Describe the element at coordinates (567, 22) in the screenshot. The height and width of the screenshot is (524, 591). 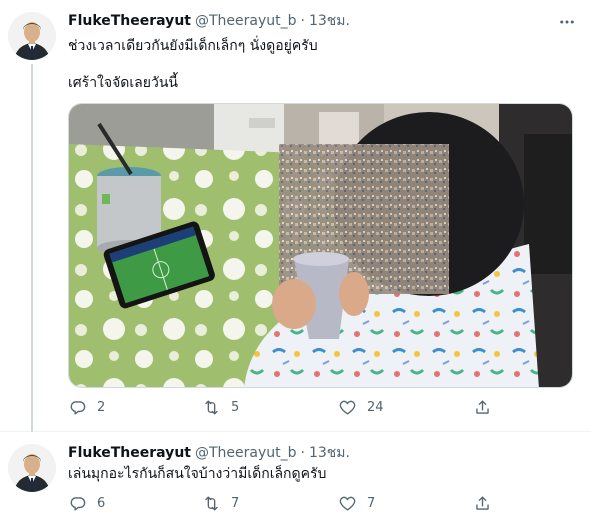
I see `more-horizontal-icon` at that location.